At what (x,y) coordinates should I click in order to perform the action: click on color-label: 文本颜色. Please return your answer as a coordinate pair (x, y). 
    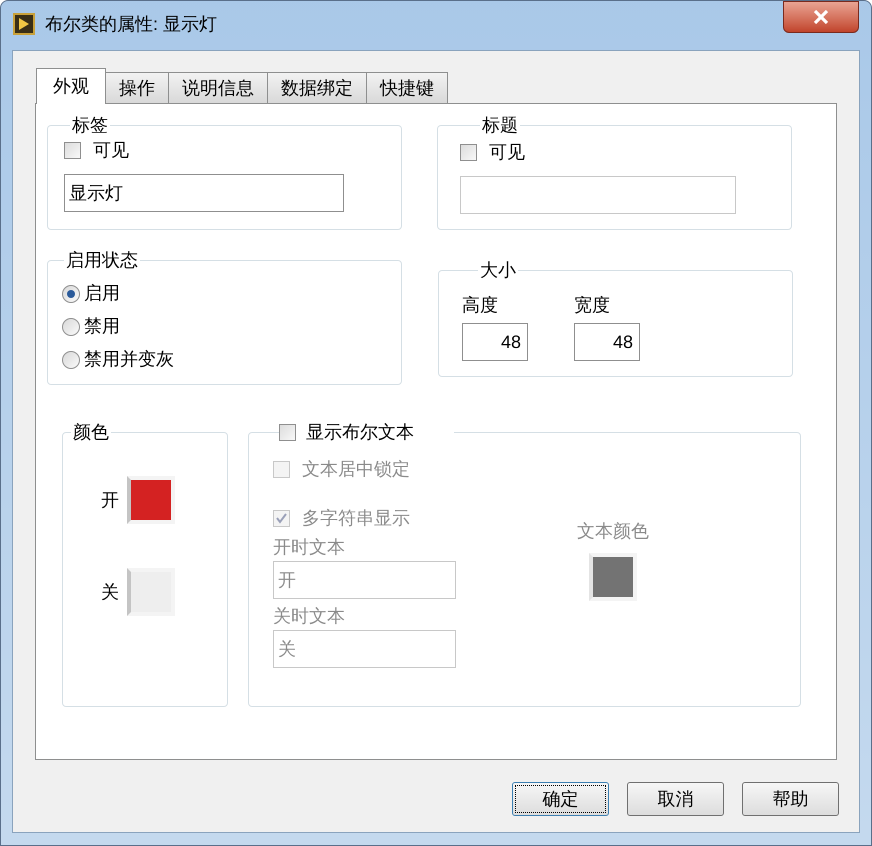
    Looking at the image, I should click on (613, 531).